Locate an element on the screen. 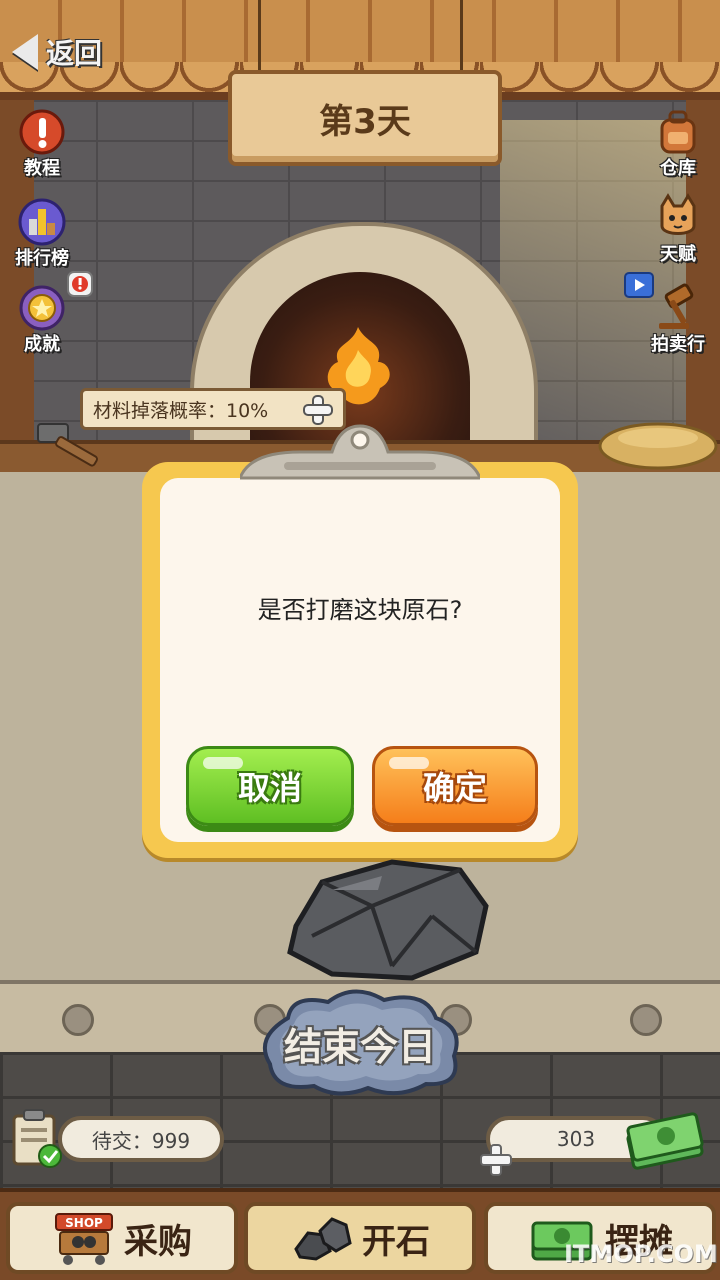  add-money-icon is located at coordinates (496, 1160).